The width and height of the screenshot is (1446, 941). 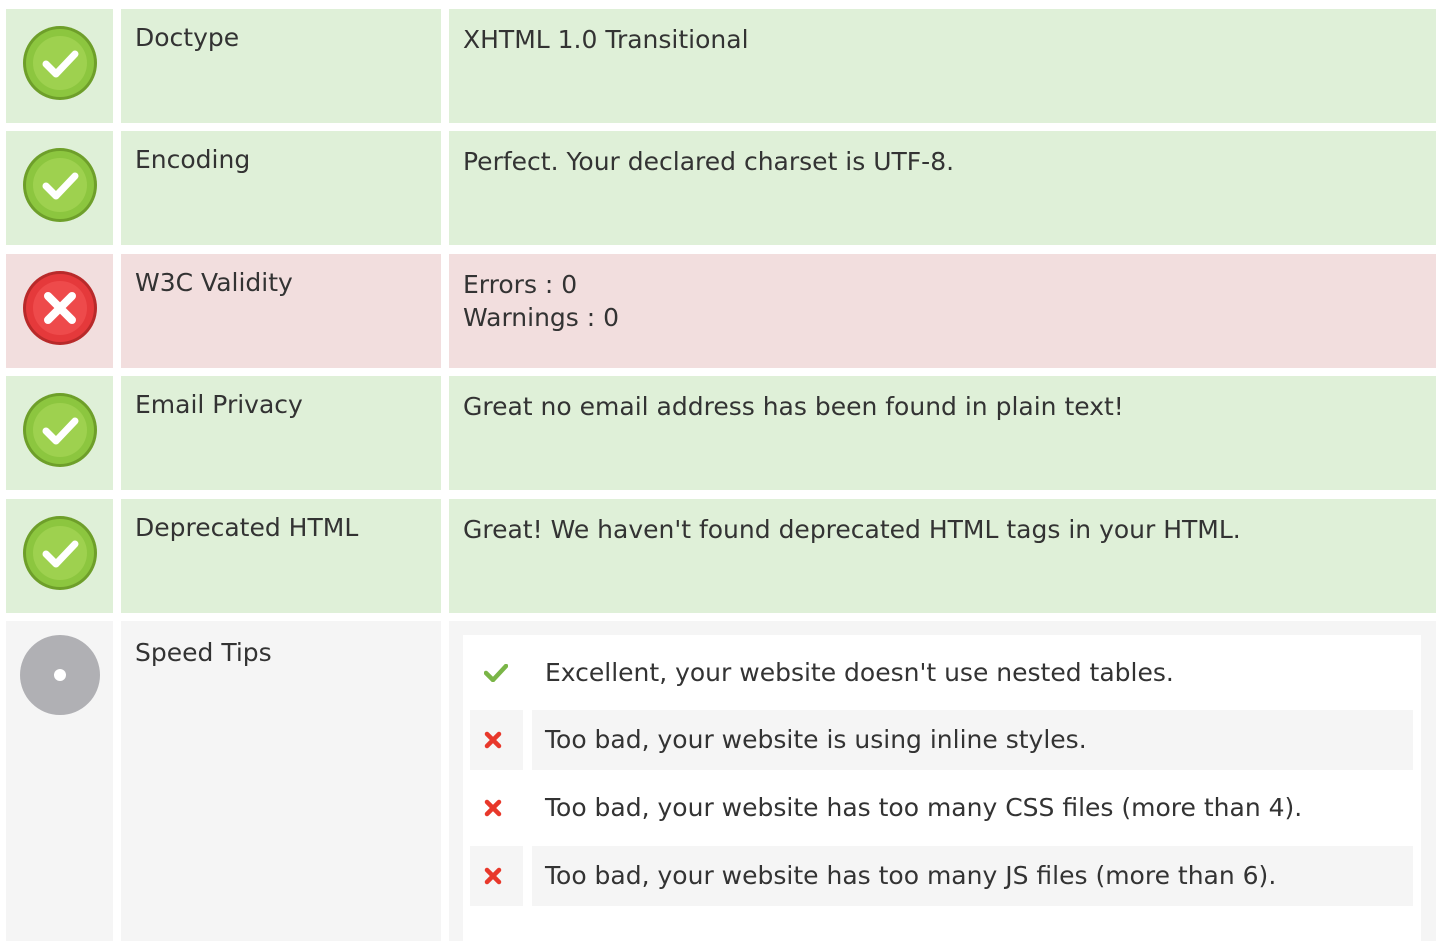 What do you see at coordinates (281, 433) in the screenshot?
I see `audit-label-cell: Email Privacy` at bounding box center [281, 433].